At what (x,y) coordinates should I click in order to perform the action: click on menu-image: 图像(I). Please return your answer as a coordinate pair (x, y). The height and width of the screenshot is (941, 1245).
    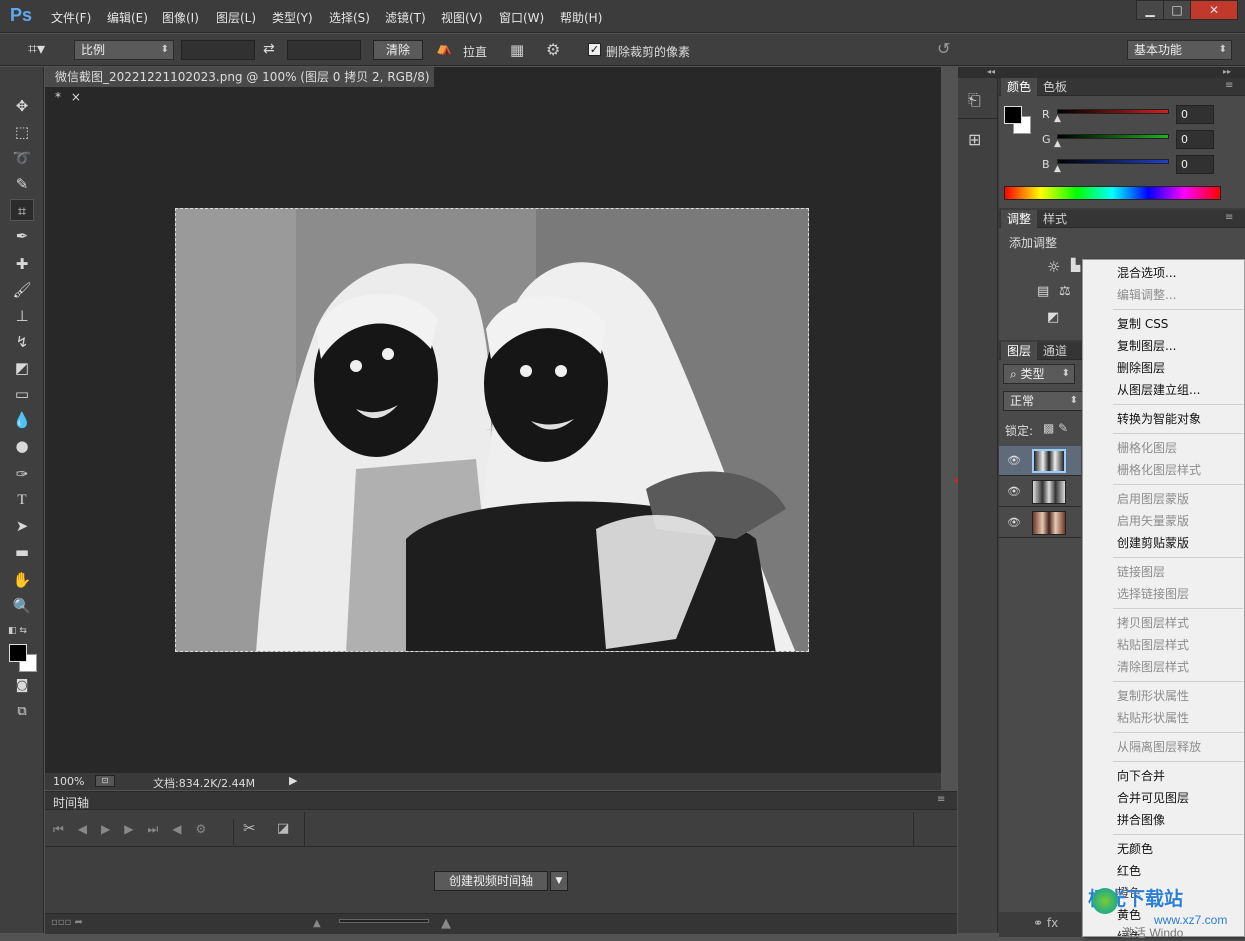
    Looking at the image, I should click on (180, 17).